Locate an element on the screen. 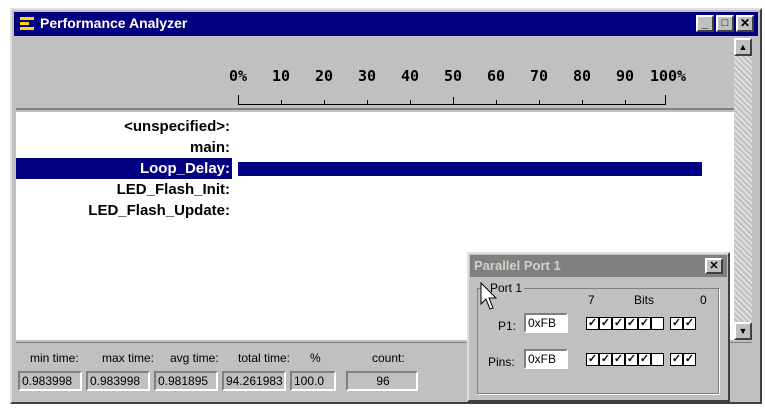 This screenshot has height=410, width=765. total-time-value: 94.261983 is located at coordinates (254, 381).